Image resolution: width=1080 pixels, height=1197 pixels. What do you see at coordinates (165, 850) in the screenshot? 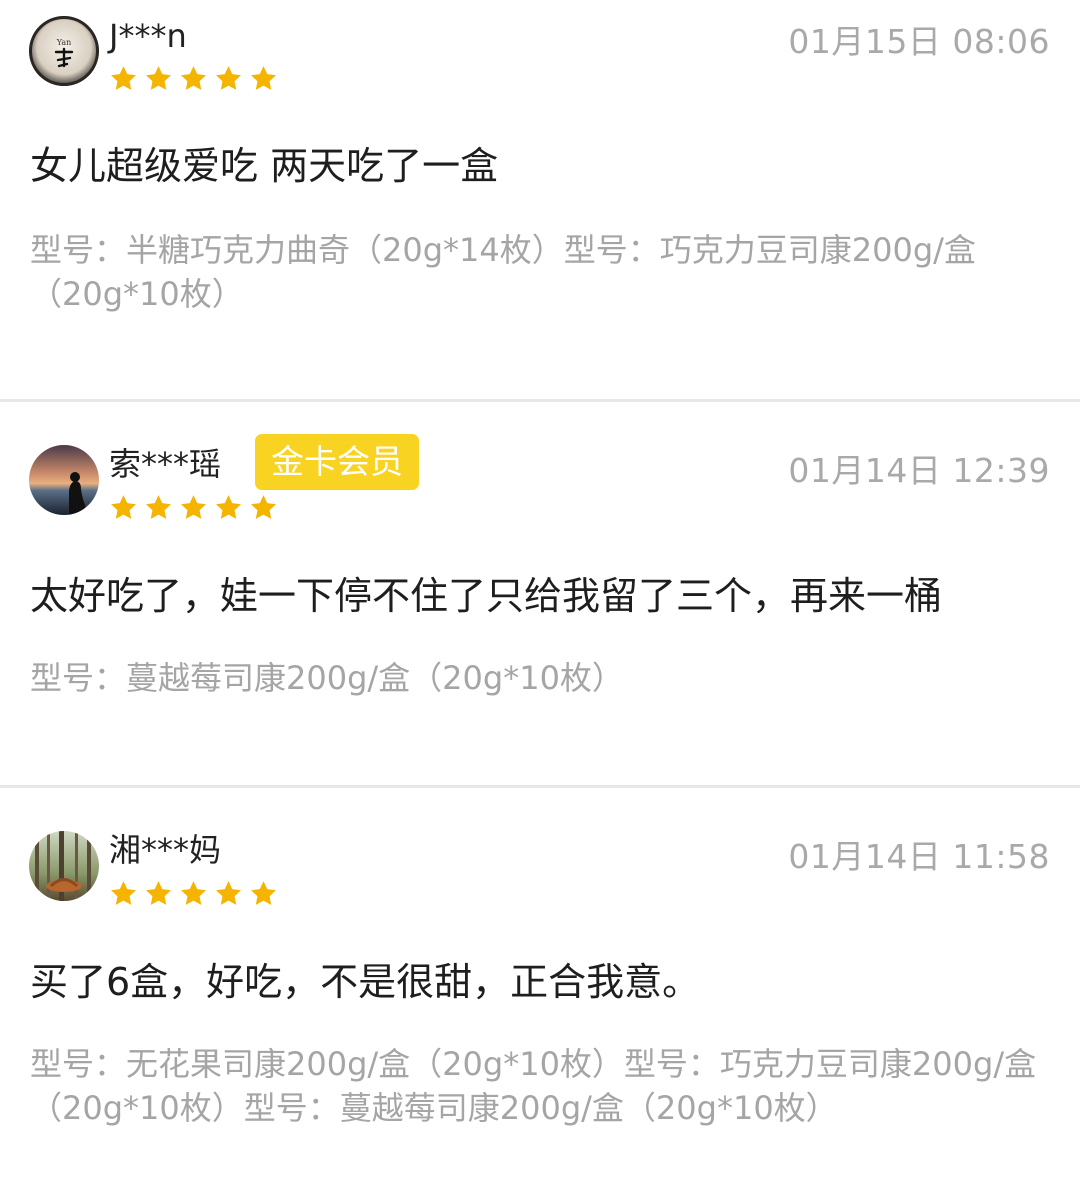
I see `username: 湘***妈` at bounding box center [165, 850].